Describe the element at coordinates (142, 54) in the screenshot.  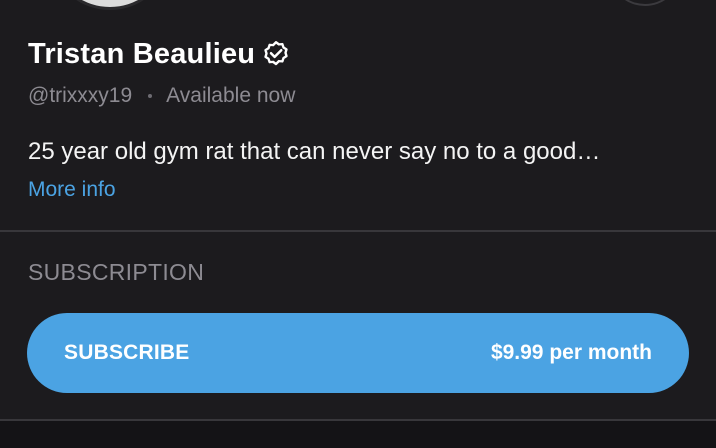
I see `profile-name: Tristan Beaulieu` at that location.